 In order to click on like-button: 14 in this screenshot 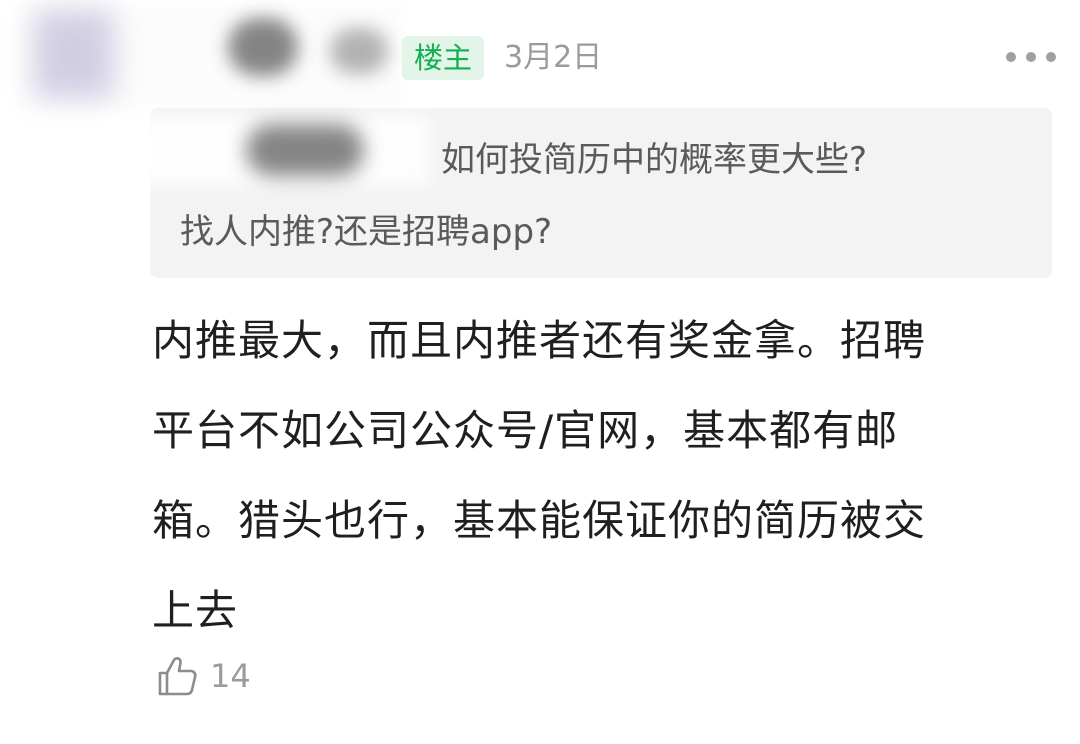, I will do `click(203, 676)`.